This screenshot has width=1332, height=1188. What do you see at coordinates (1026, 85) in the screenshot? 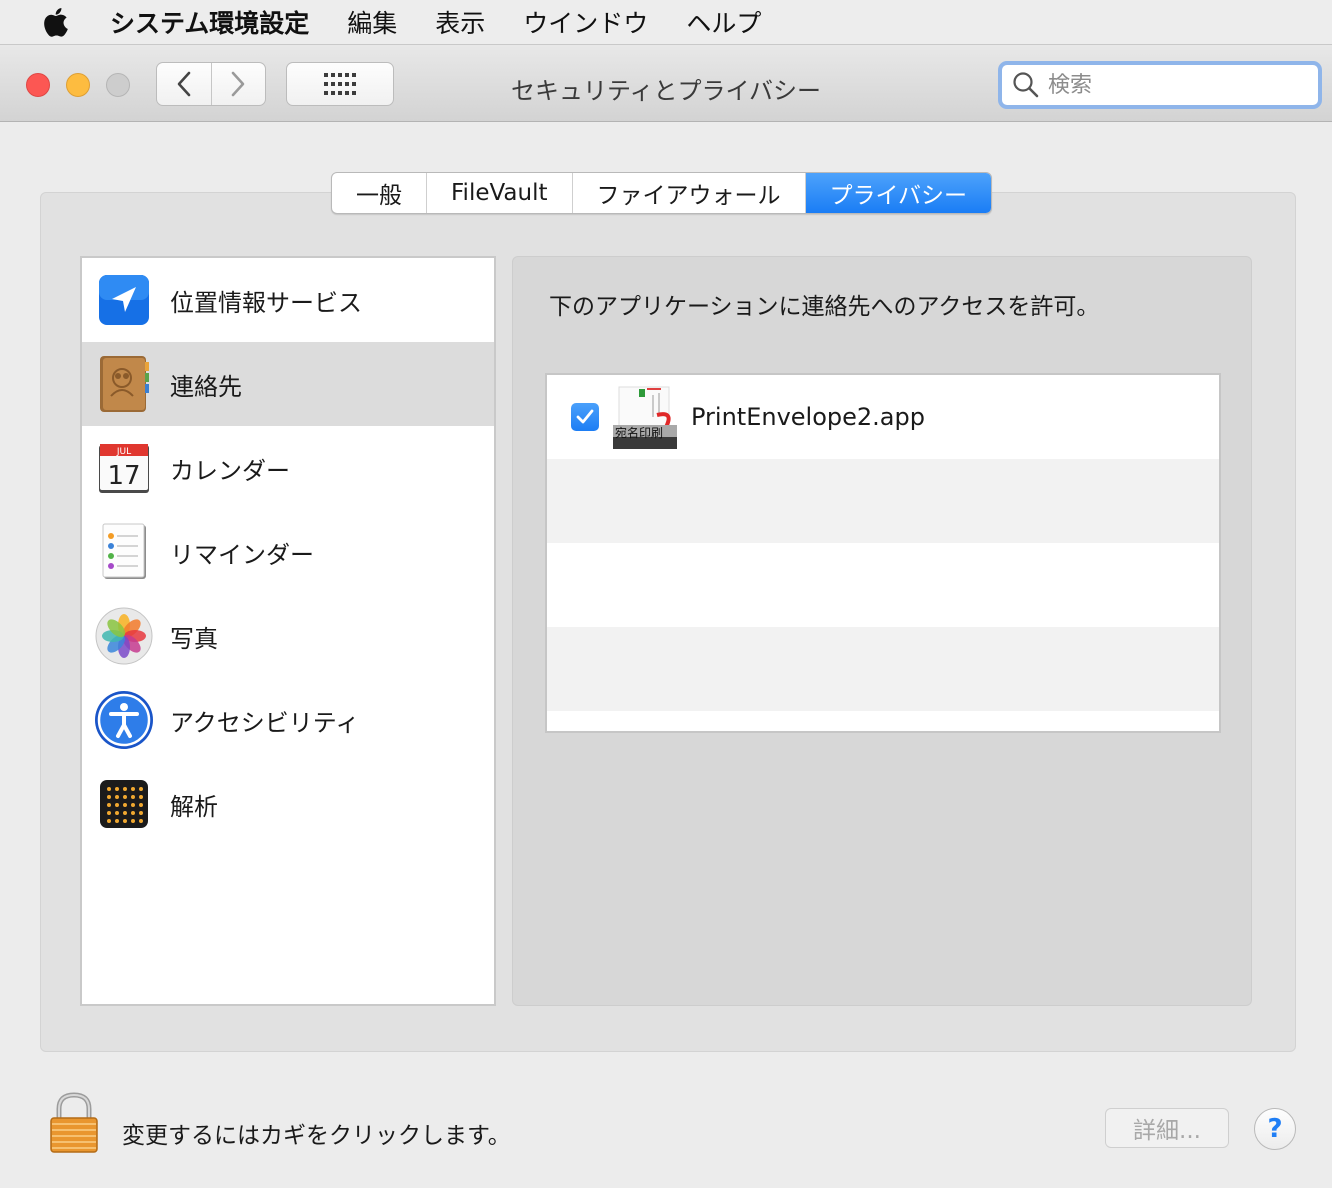
I see `search-icon` at bounding box center [1026, 85].